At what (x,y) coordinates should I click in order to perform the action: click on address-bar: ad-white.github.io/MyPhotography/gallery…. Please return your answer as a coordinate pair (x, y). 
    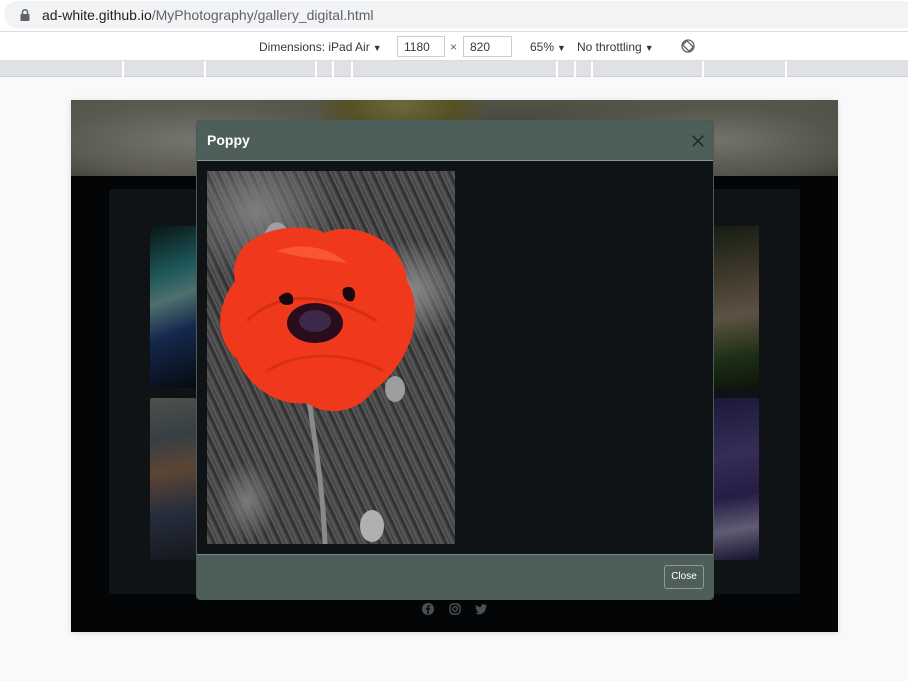
    Looking at the image, I should click on (454, 15).